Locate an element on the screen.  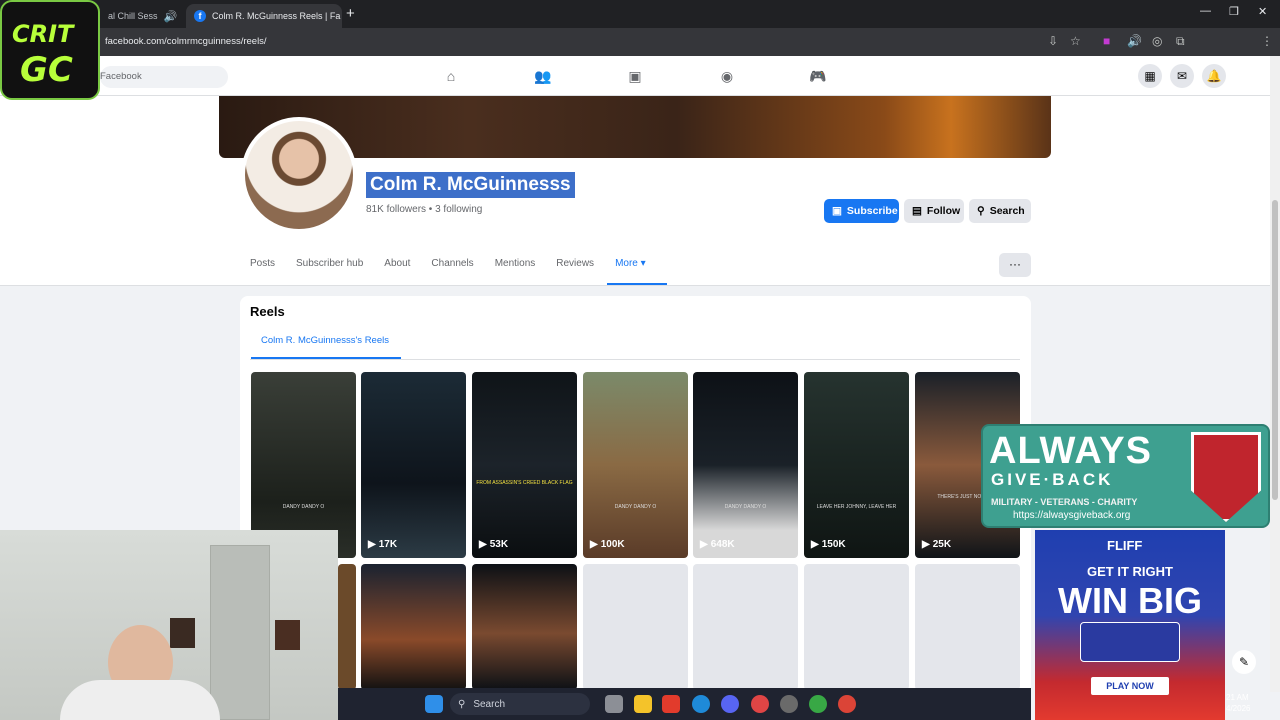
person-shirt is located at coordinates (140, 700).